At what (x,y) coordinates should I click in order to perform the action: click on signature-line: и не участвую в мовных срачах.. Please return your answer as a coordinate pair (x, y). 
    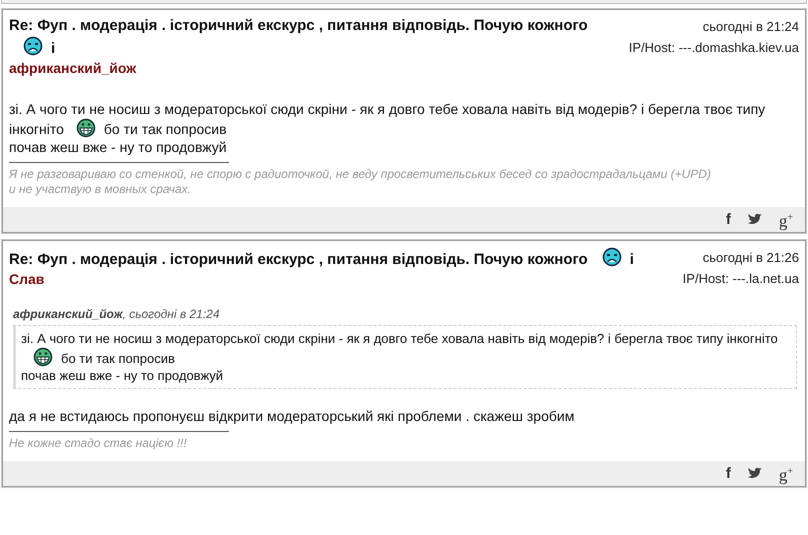
    Looking at the image, I should click on (100, 189).